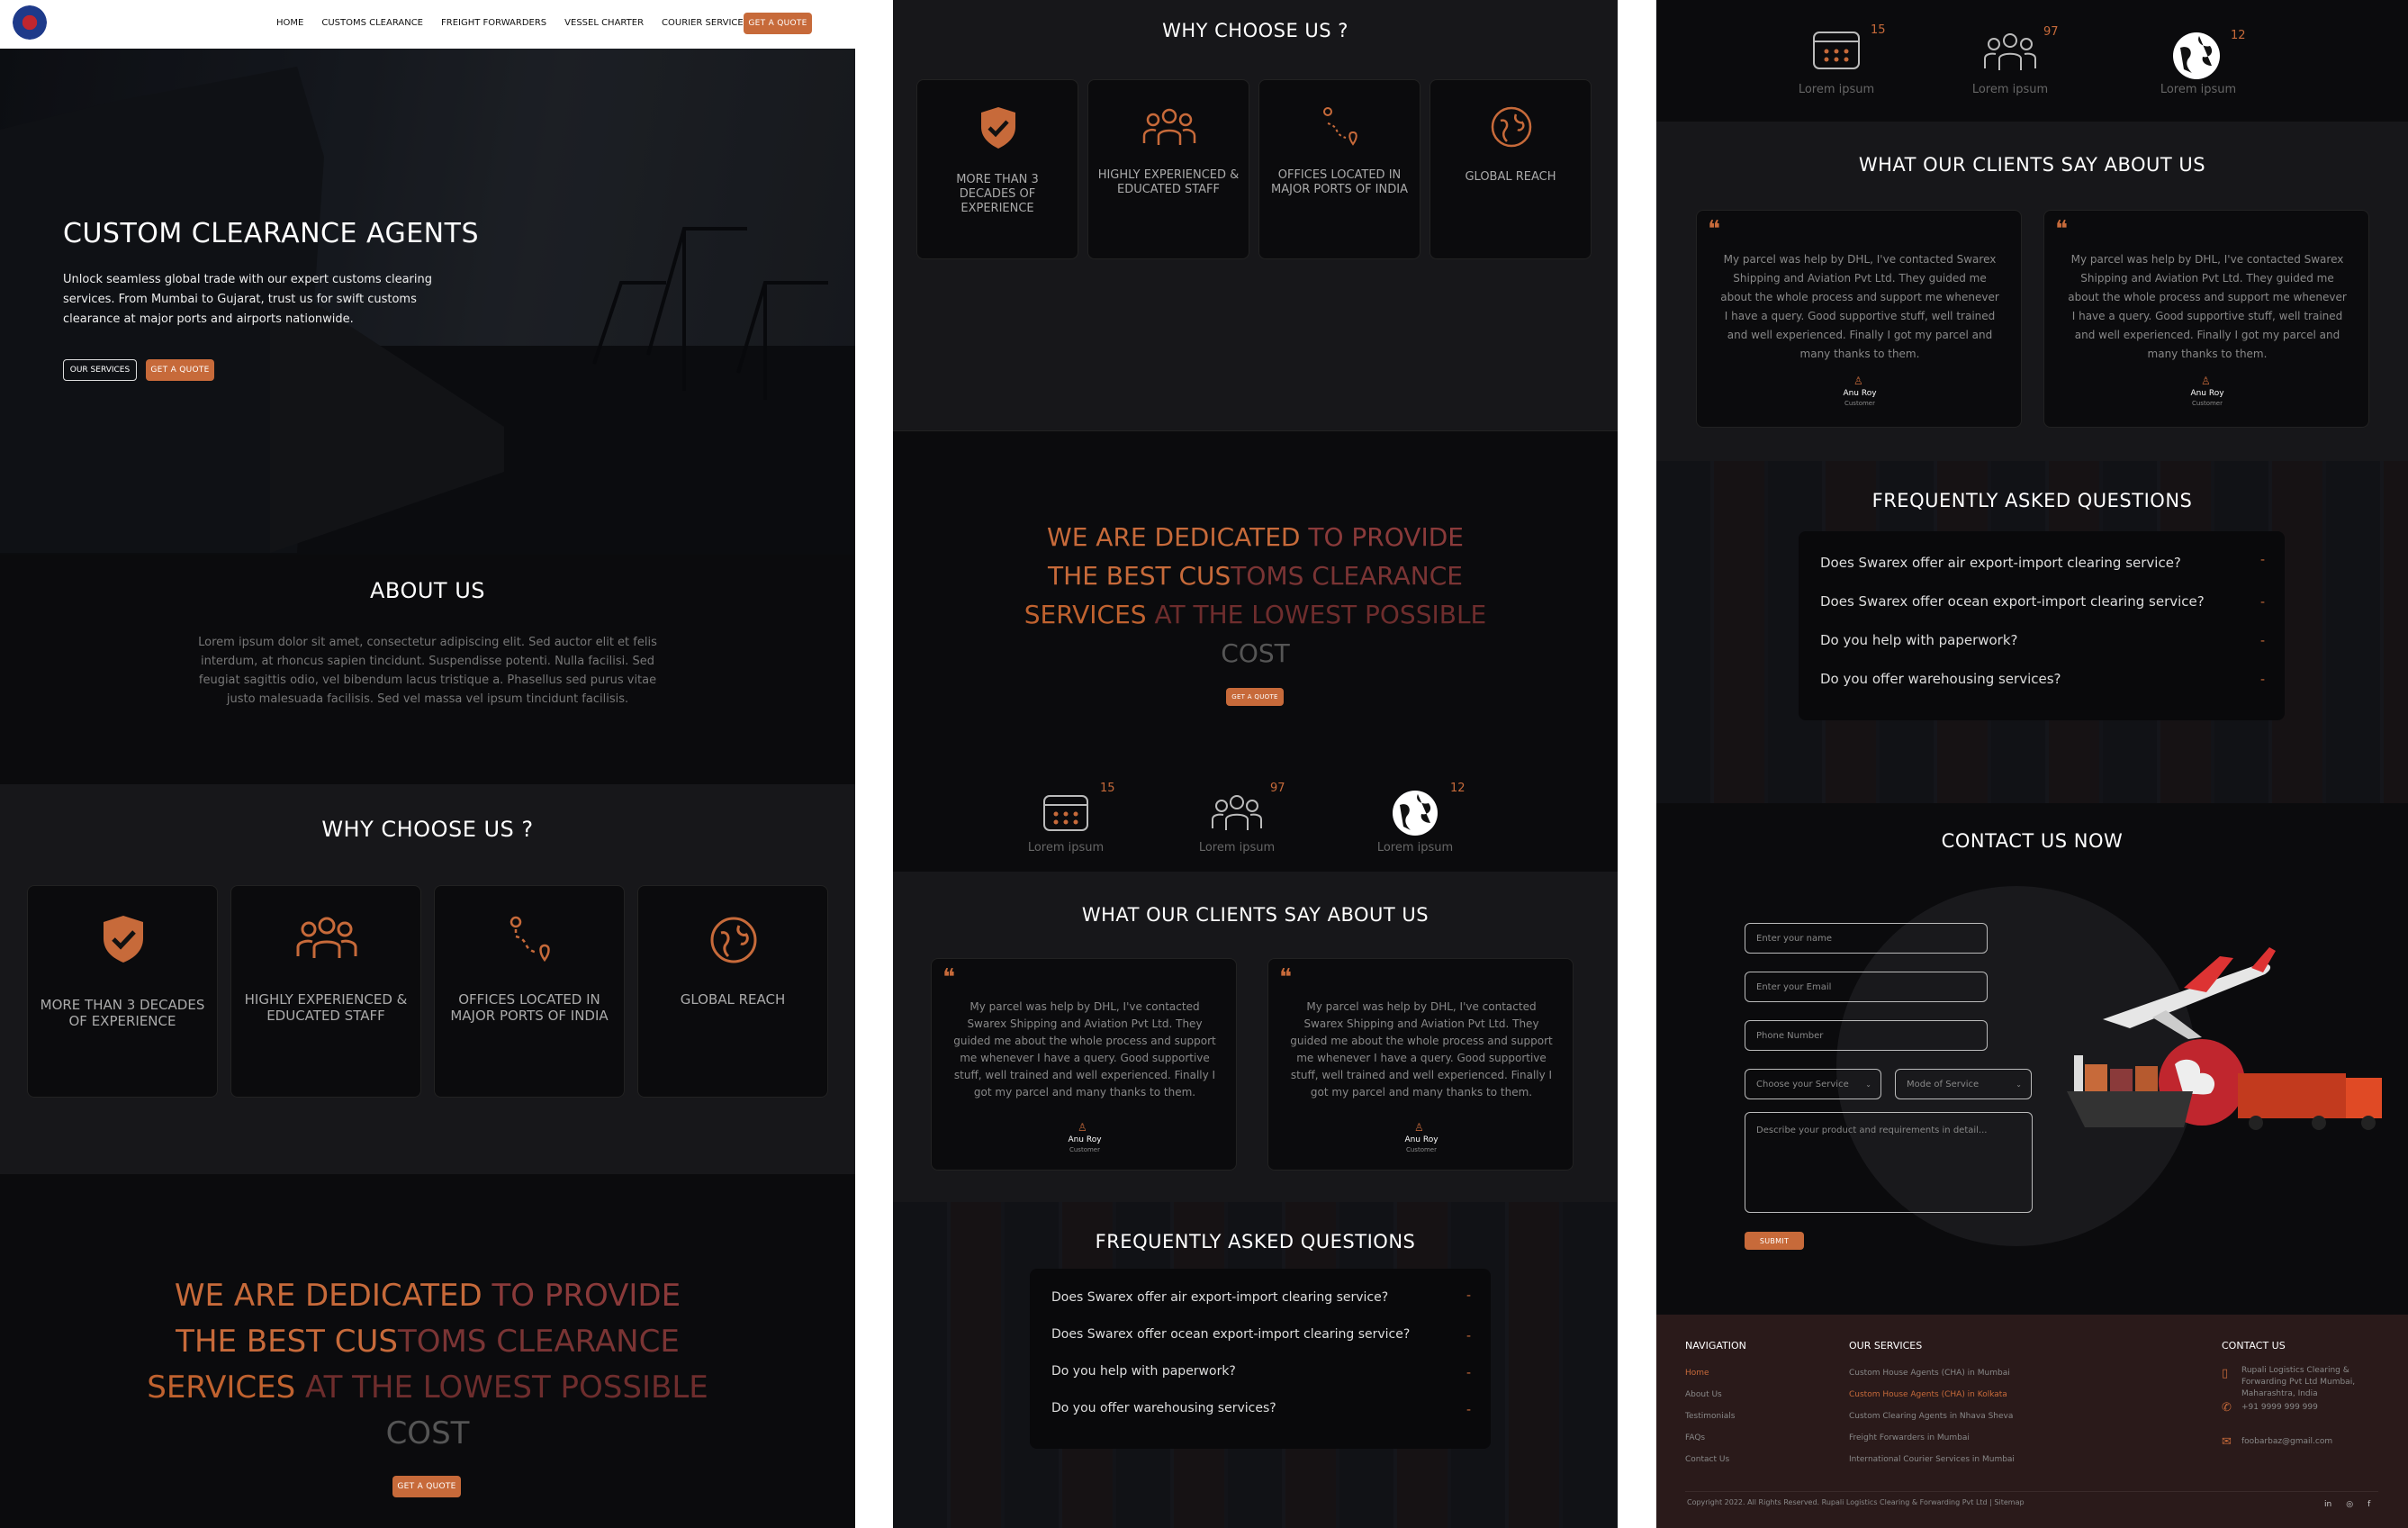 Image resolution: width=2408 pixels, height=1528 pixels. What do you see at coordinates (494, 23) in the screenshot?
I see `nav-freight-forwarders: FREIGHT FORWARDERS` at bounding box center [494, 23].